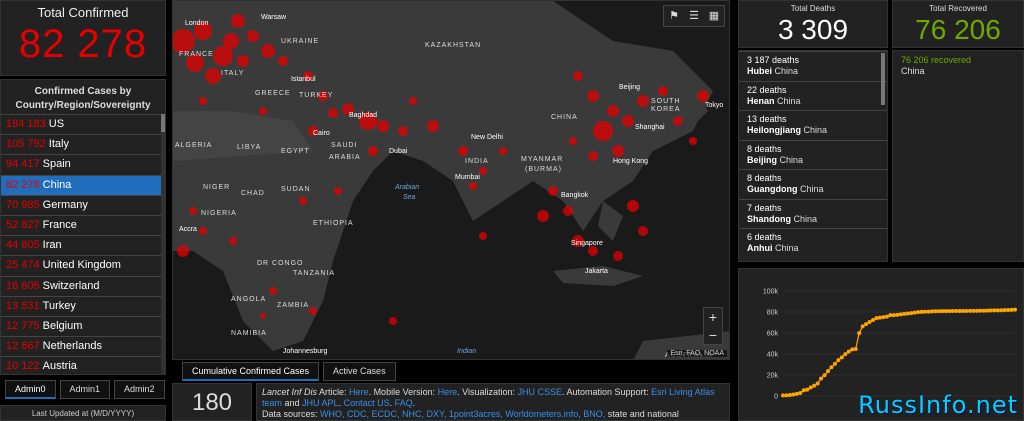  I want to click on death-location: Guangdong China, so click(813, 189).